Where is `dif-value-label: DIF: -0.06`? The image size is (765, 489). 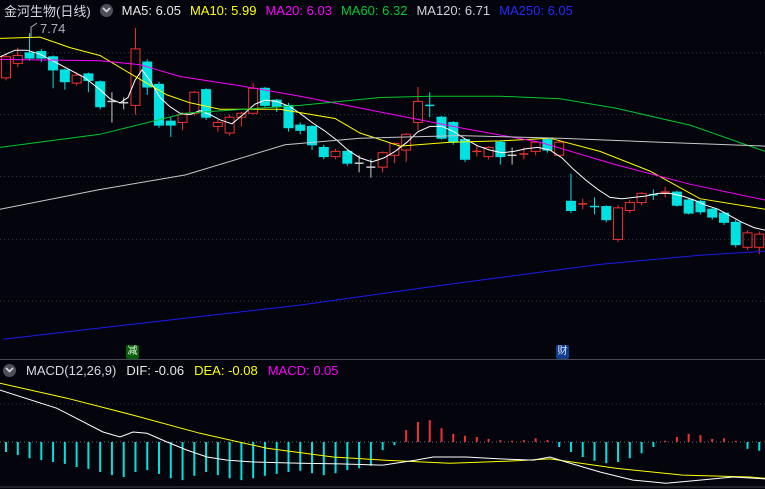
dif-value-label: DIF: -0.06 is located at coordinates (155, 370).